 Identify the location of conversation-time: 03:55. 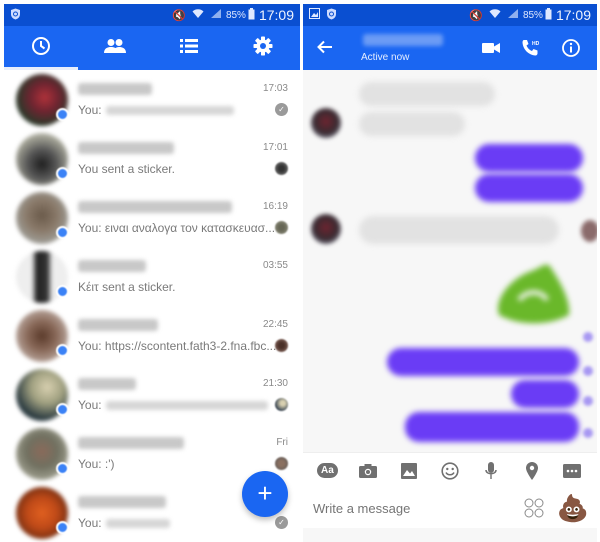
(275, 265).